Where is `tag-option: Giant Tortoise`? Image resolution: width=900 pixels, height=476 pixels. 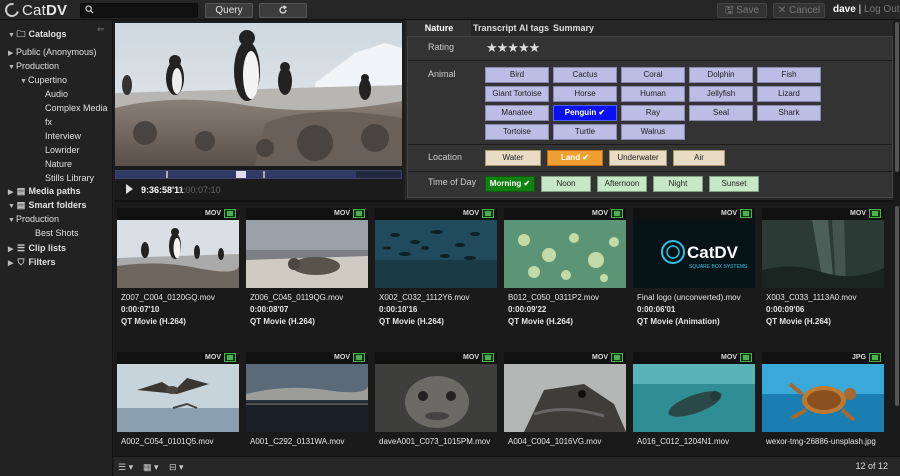
tag-option: Giant Tortoise is located at coordinates (517, 94).